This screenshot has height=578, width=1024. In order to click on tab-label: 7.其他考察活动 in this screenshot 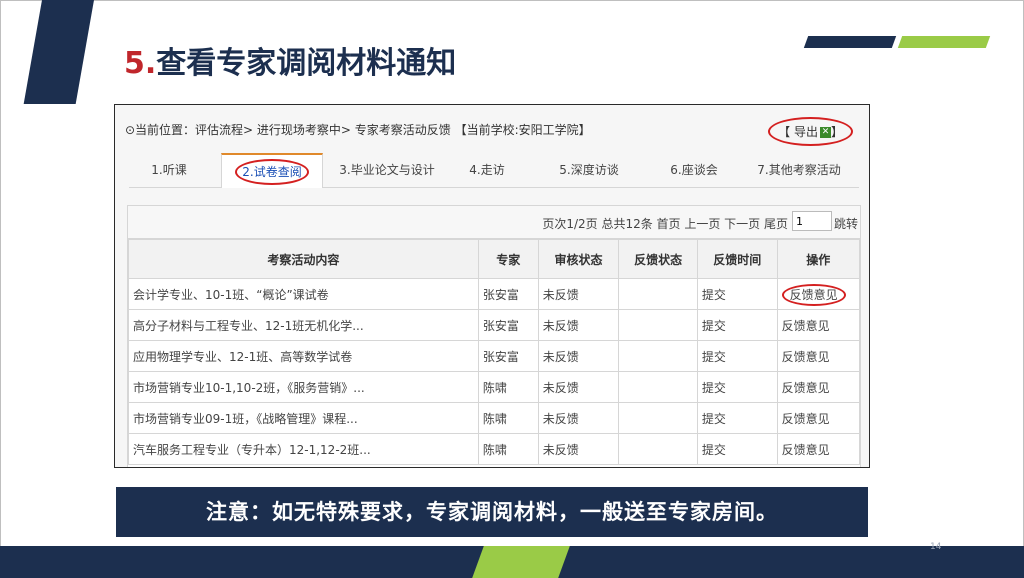, I will do `click(799, 170)`.